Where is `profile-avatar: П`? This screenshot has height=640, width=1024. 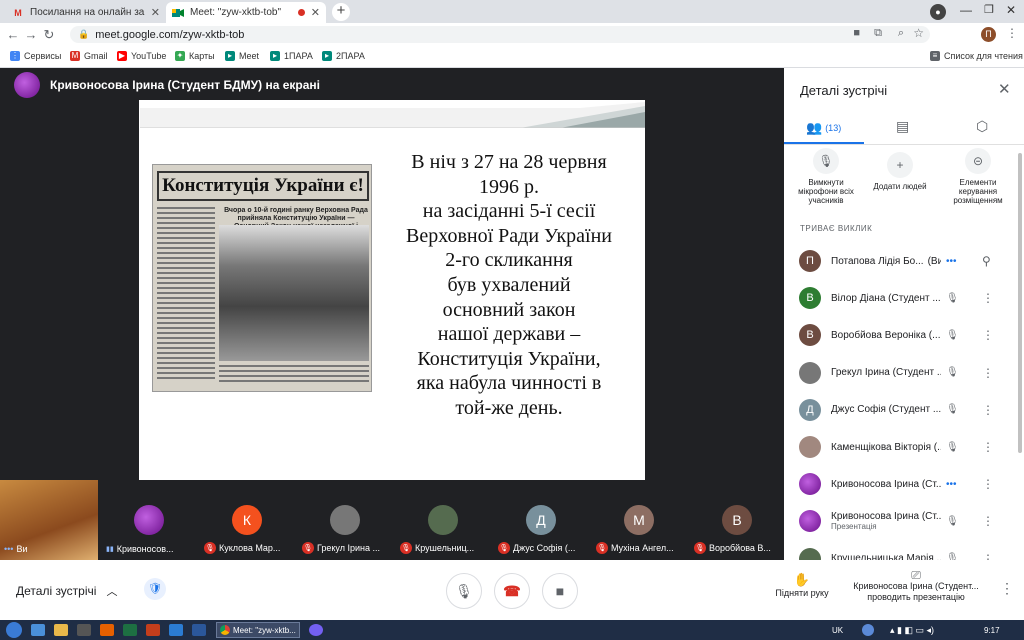 profile-avatar: П is located at coordinates (988, 34).